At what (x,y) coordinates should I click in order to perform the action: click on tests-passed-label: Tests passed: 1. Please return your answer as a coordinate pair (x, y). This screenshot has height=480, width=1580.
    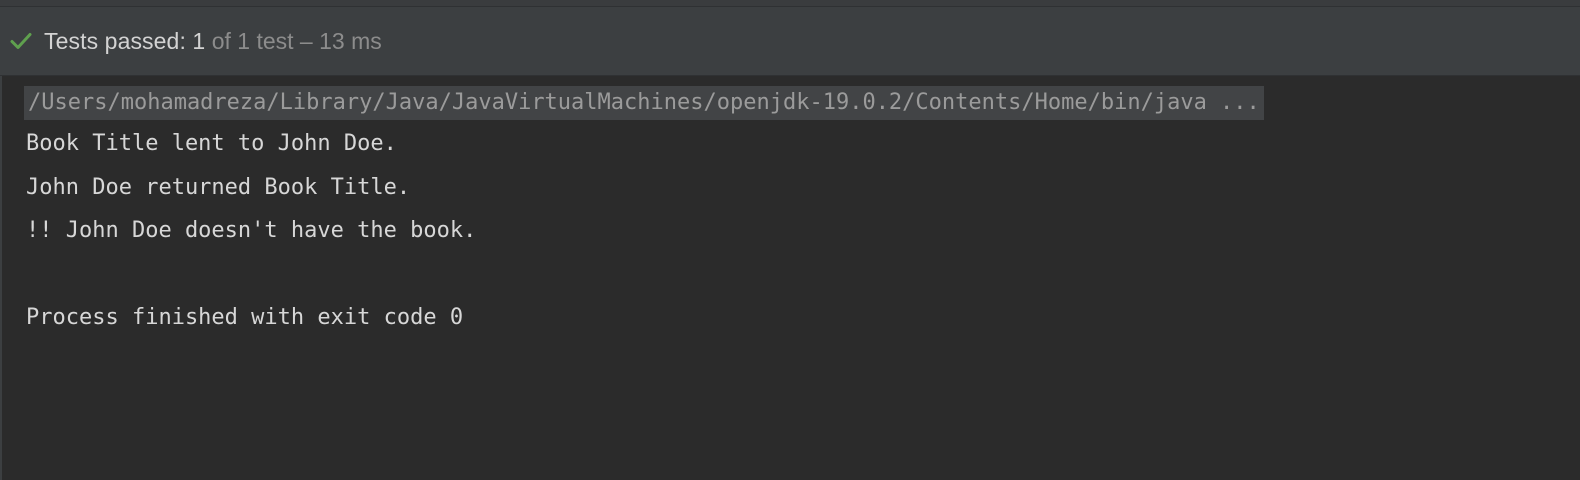
    Looking at the image, I should click on (125, 40).